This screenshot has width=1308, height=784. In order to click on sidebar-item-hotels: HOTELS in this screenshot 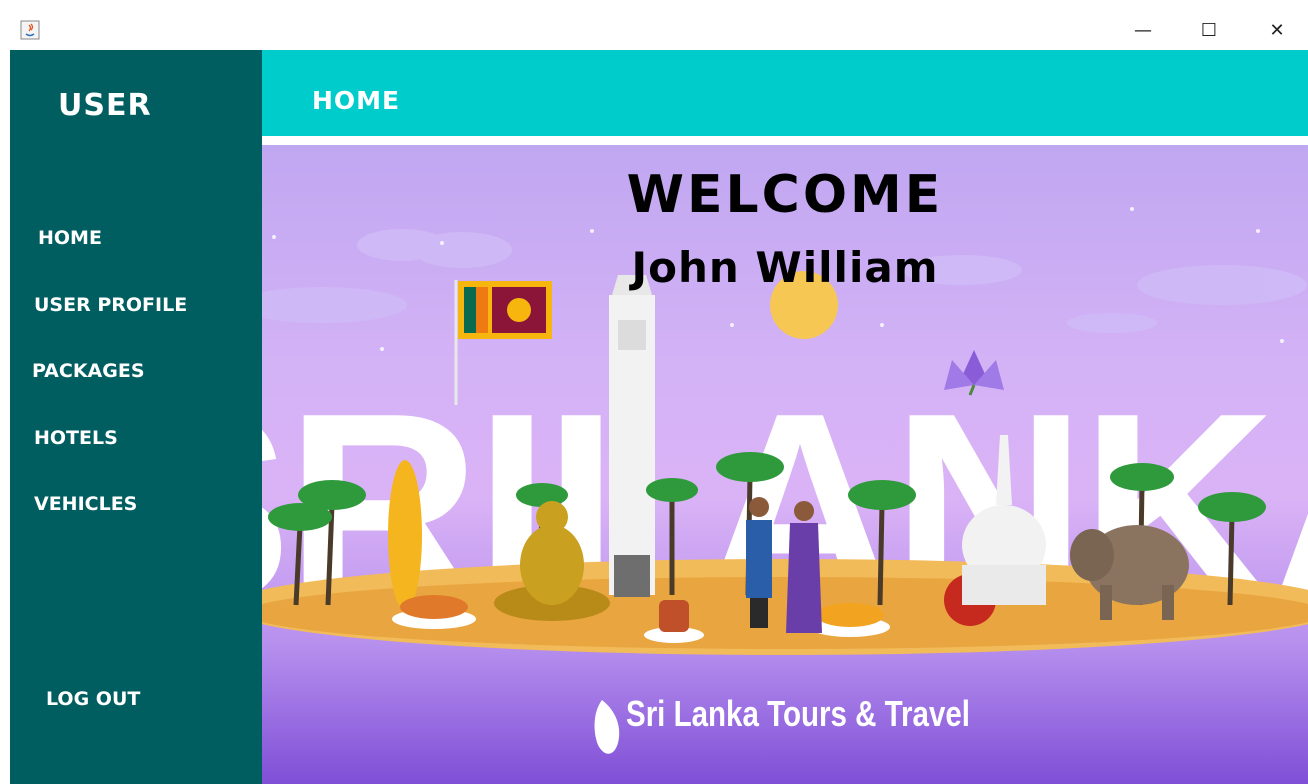, I will do `click(76, 438)`.